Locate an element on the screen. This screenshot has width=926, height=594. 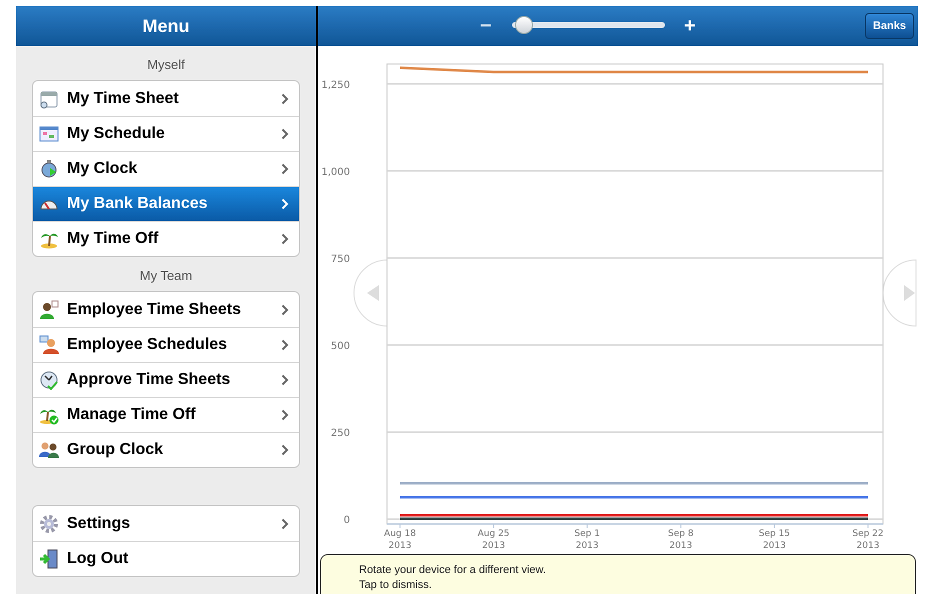
menu-item: Log Out is located at coordinates (166, 558).